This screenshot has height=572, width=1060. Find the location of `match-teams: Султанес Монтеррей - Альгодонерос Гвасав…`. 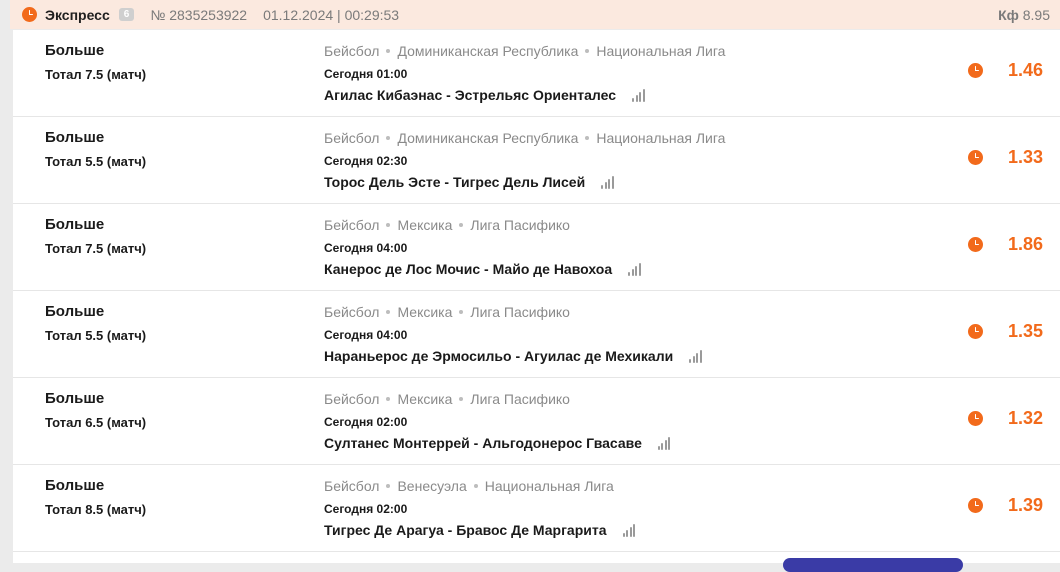

match-teams: Султанес Монтеррей - Альгодонерос Гвасав… is located at coordinates (483, 443).